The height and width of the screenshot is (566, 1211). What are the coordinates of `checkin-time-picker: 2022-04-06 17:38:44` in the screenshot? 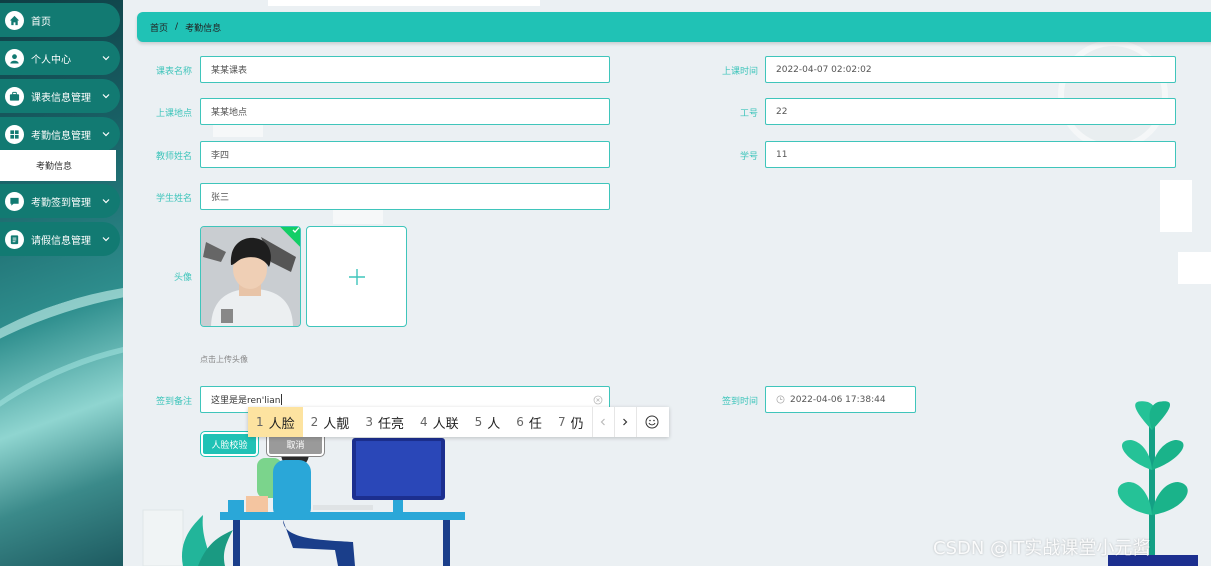 It's located at (840, 399).